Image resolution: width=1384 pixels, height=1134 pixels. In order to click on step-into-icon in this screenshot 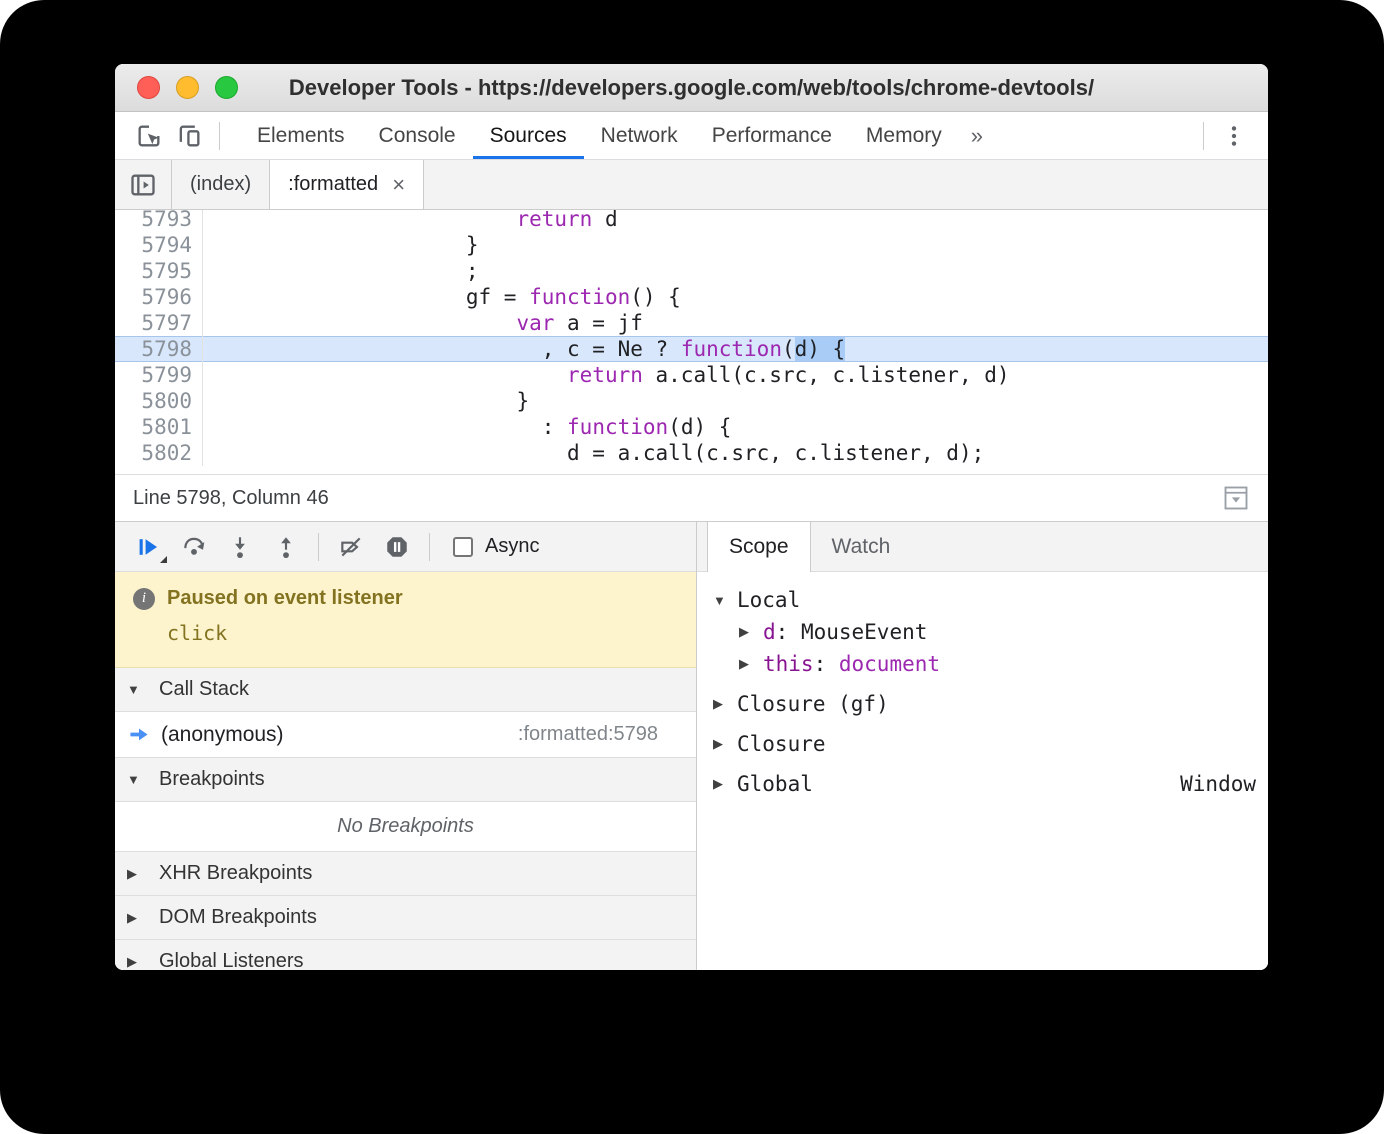, I will do `click(240, 547)`.